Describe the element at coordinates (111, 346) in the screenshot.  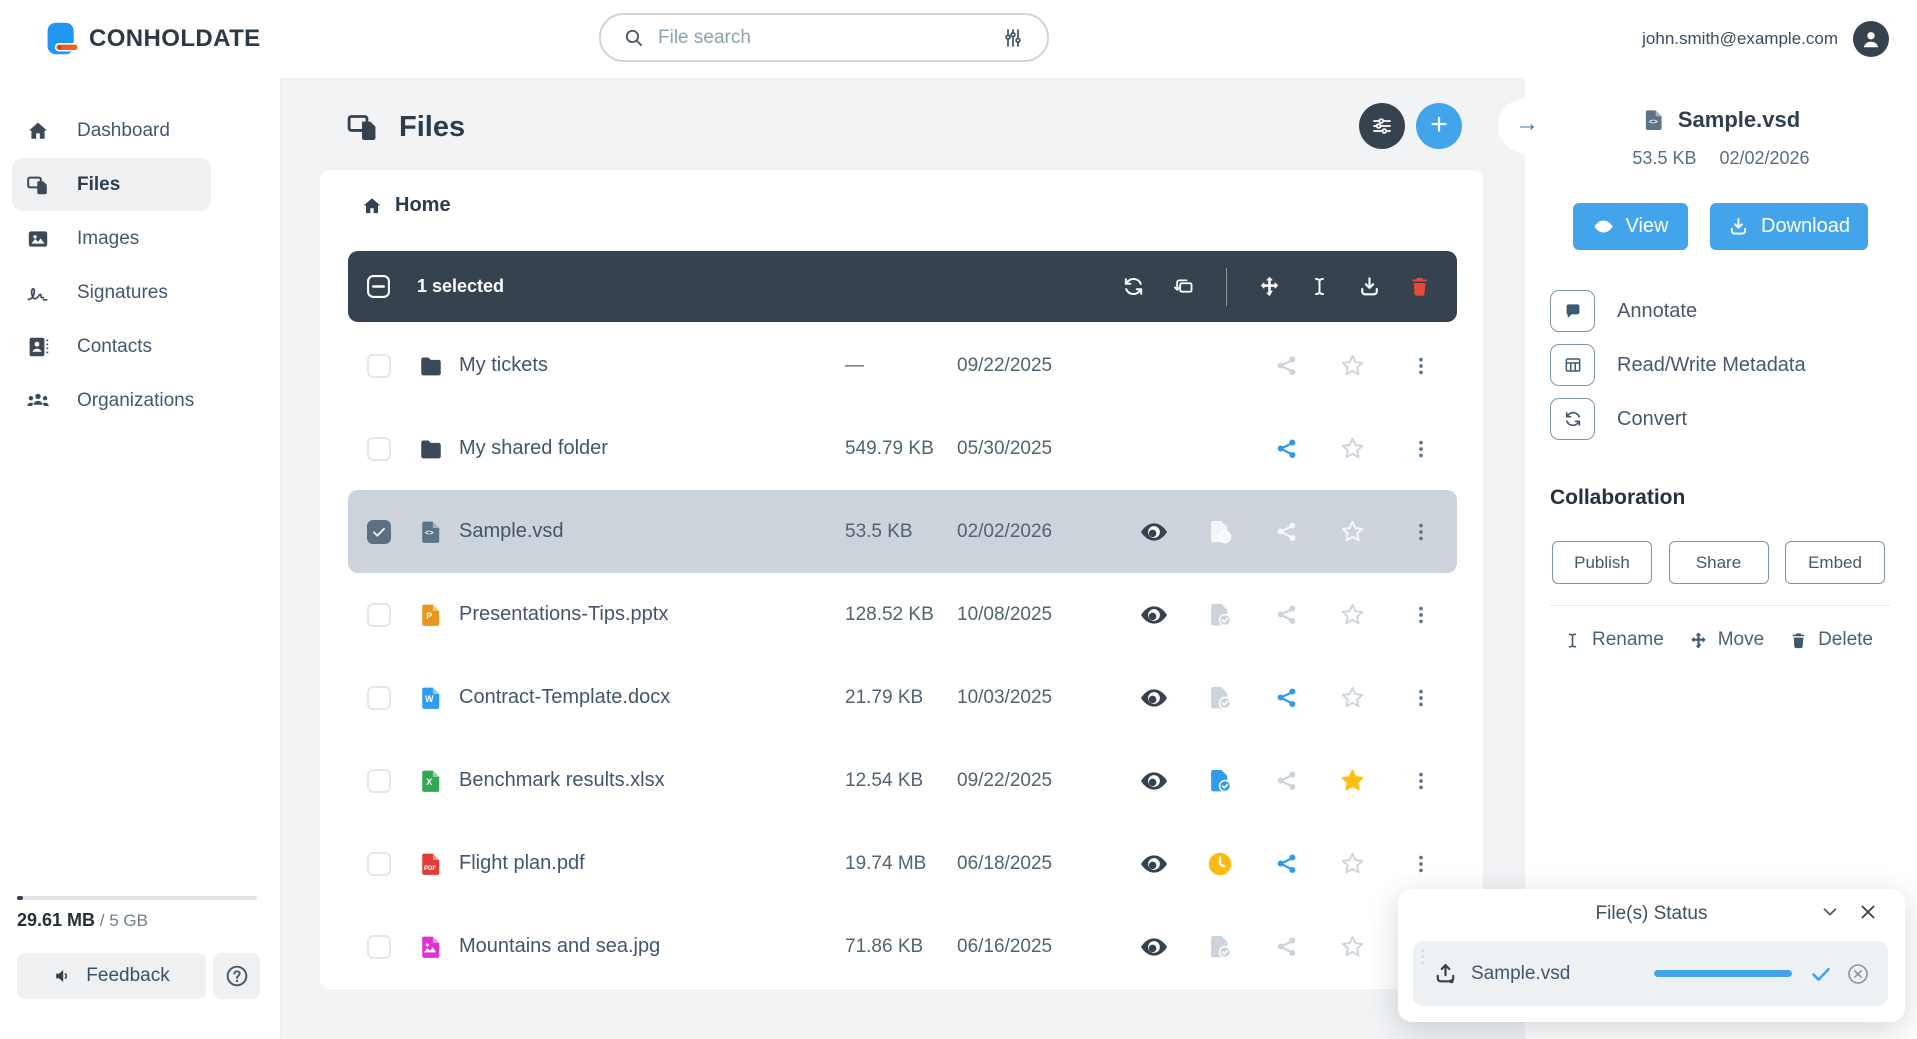
I see `sidebar-item-contacts: Contacts` at that location.